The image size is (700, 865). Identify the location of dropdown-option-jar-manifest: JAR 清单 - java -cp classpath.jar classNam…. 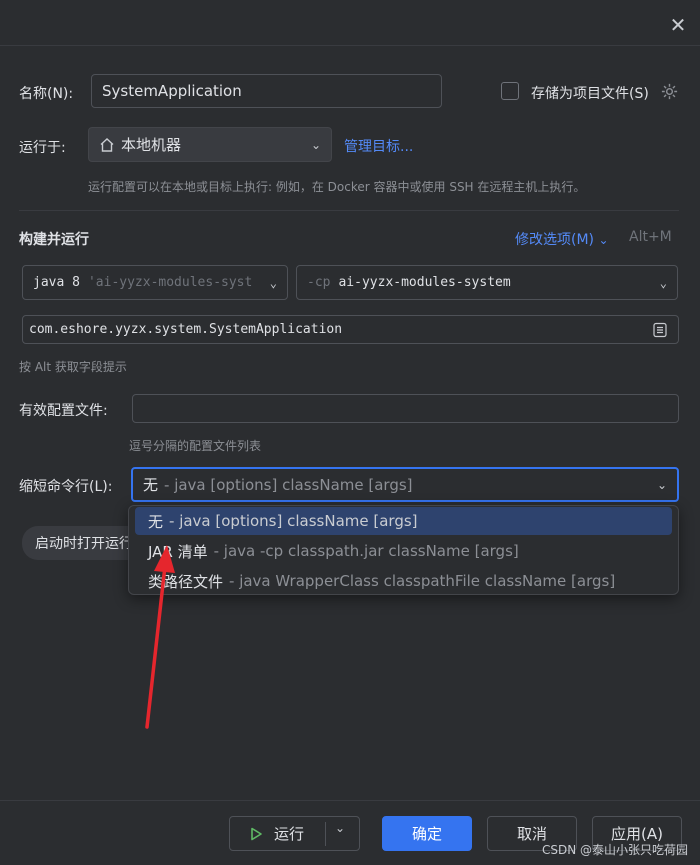
(403, 551).